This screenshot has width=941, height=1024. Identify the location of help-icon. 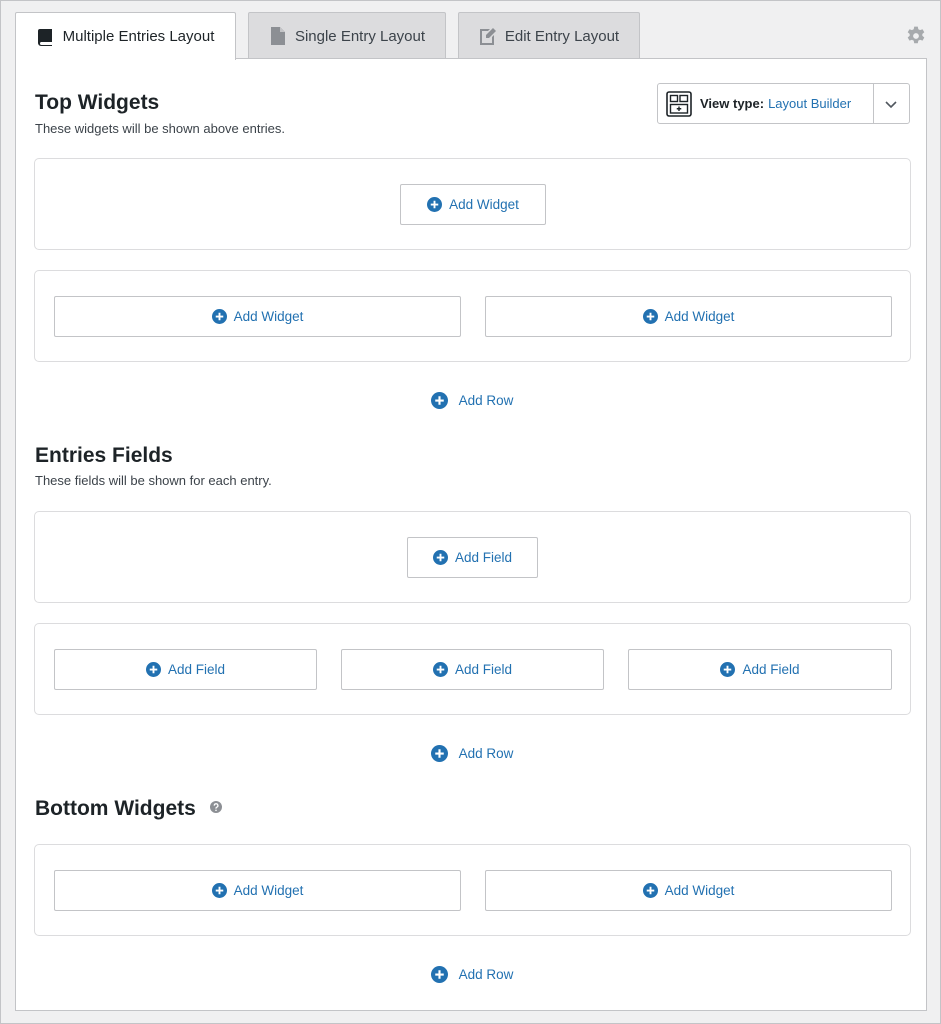
(215, 807).